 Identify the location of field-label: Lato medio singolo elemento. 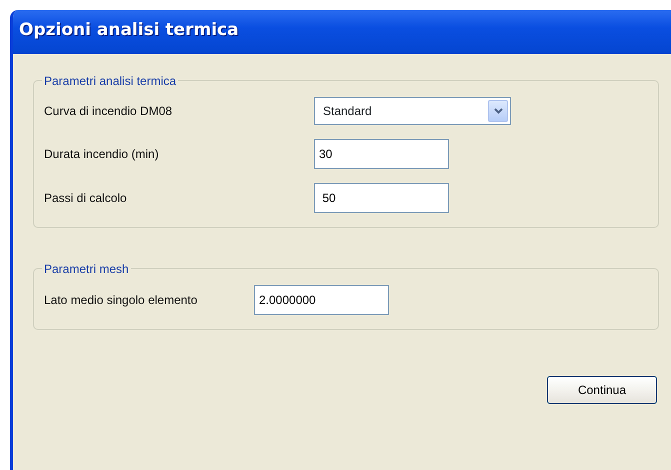
(121, 300).